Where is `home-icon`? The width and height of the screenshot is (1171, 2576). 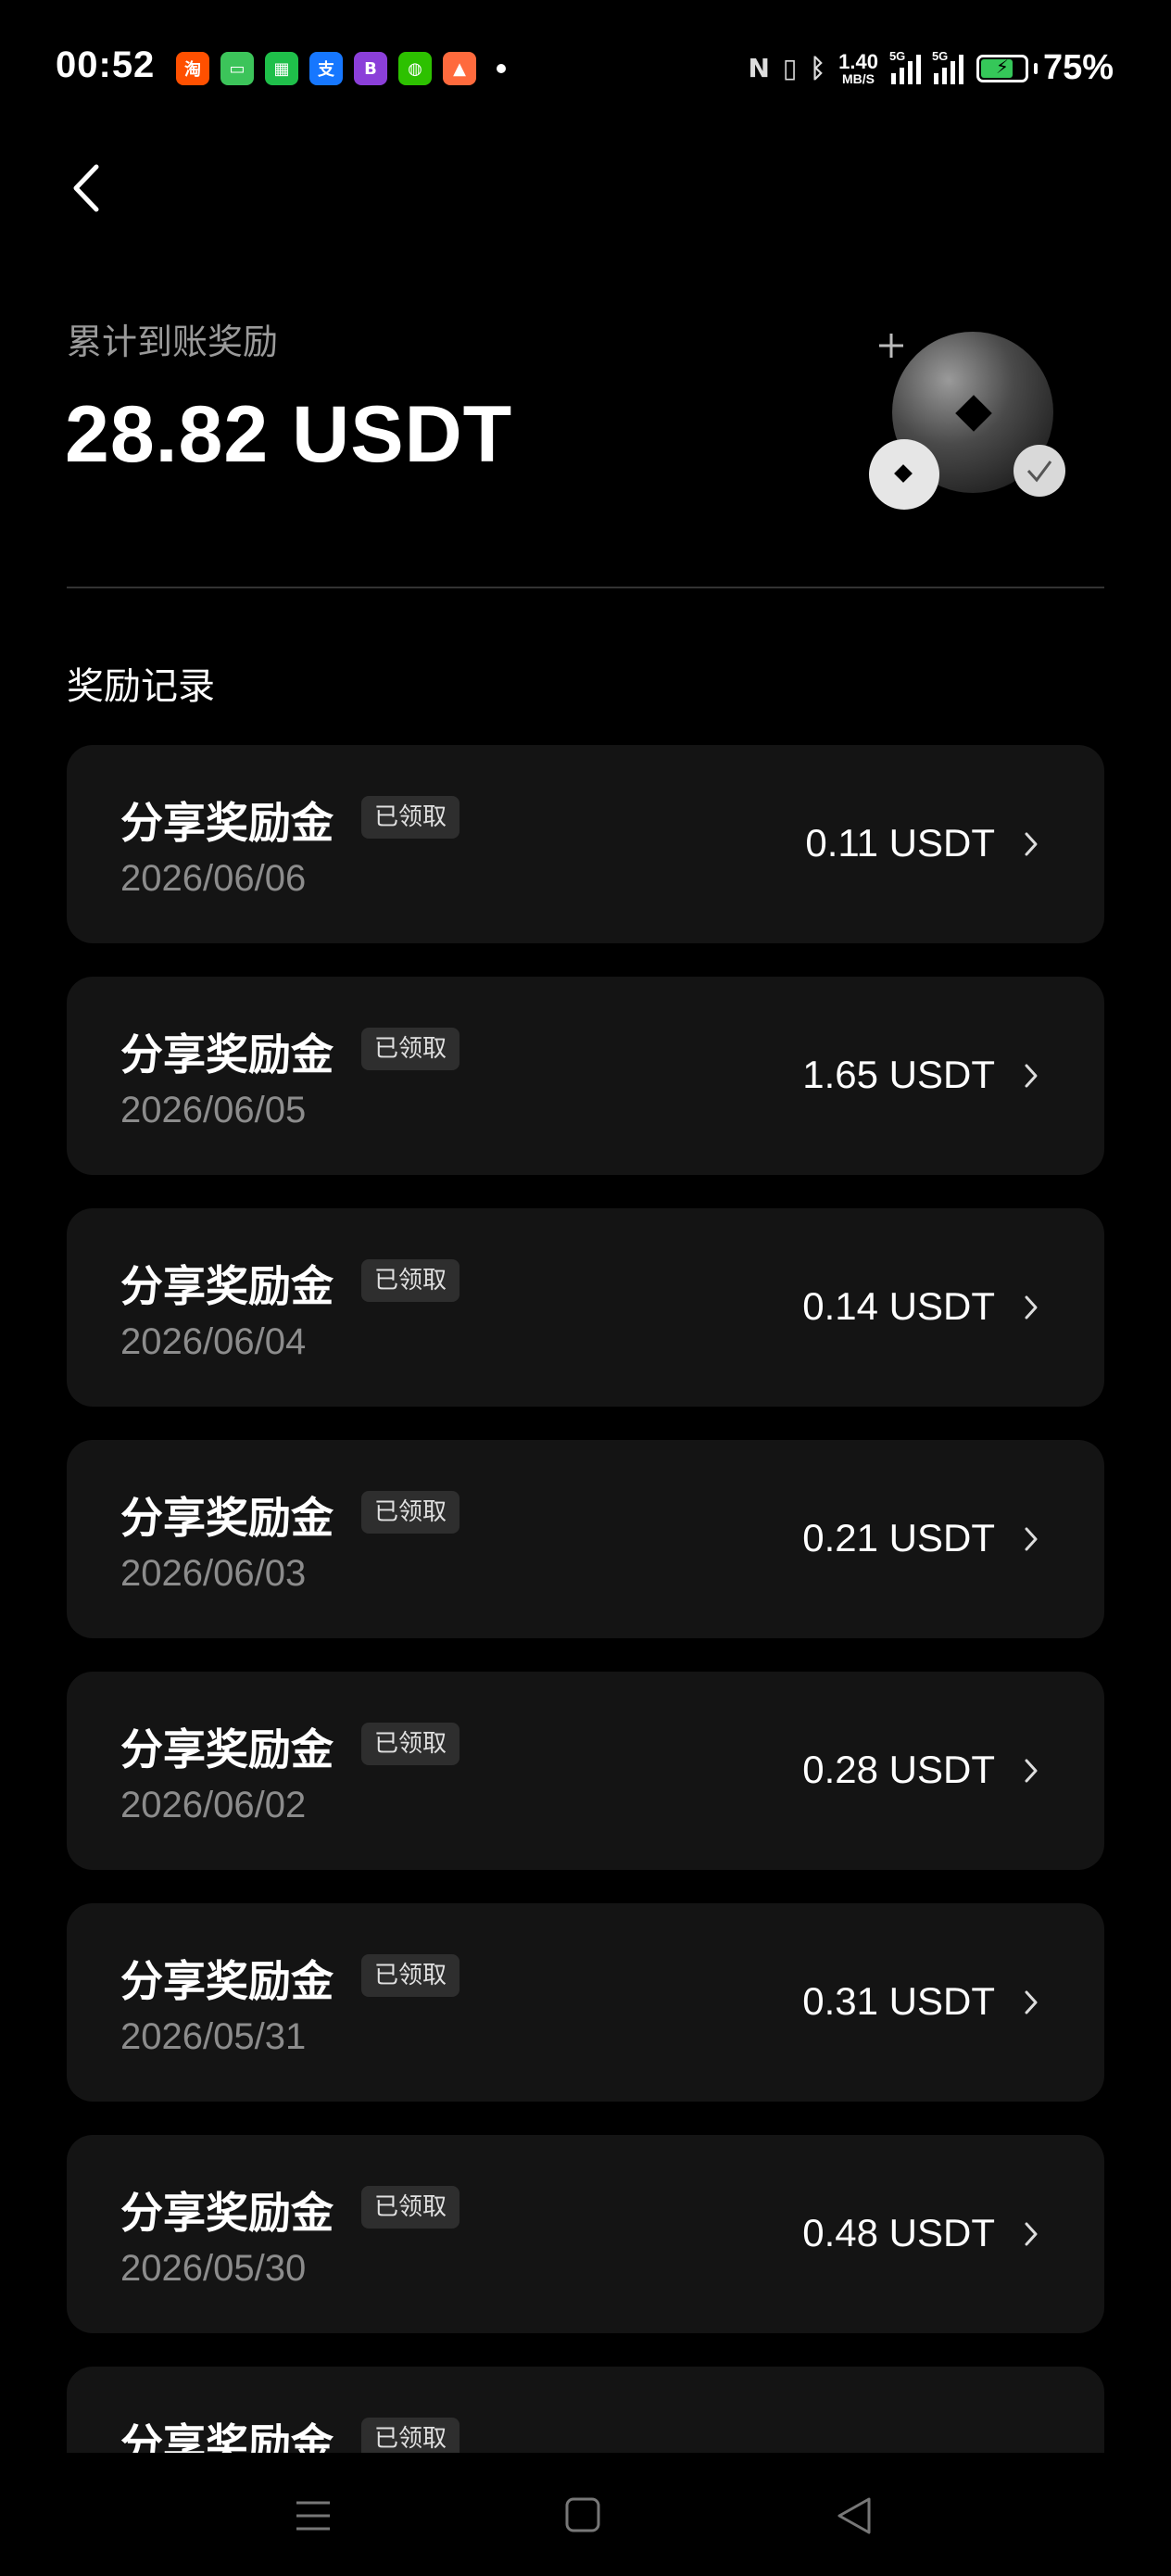
home-icon is located at coordinates (583, 2515).